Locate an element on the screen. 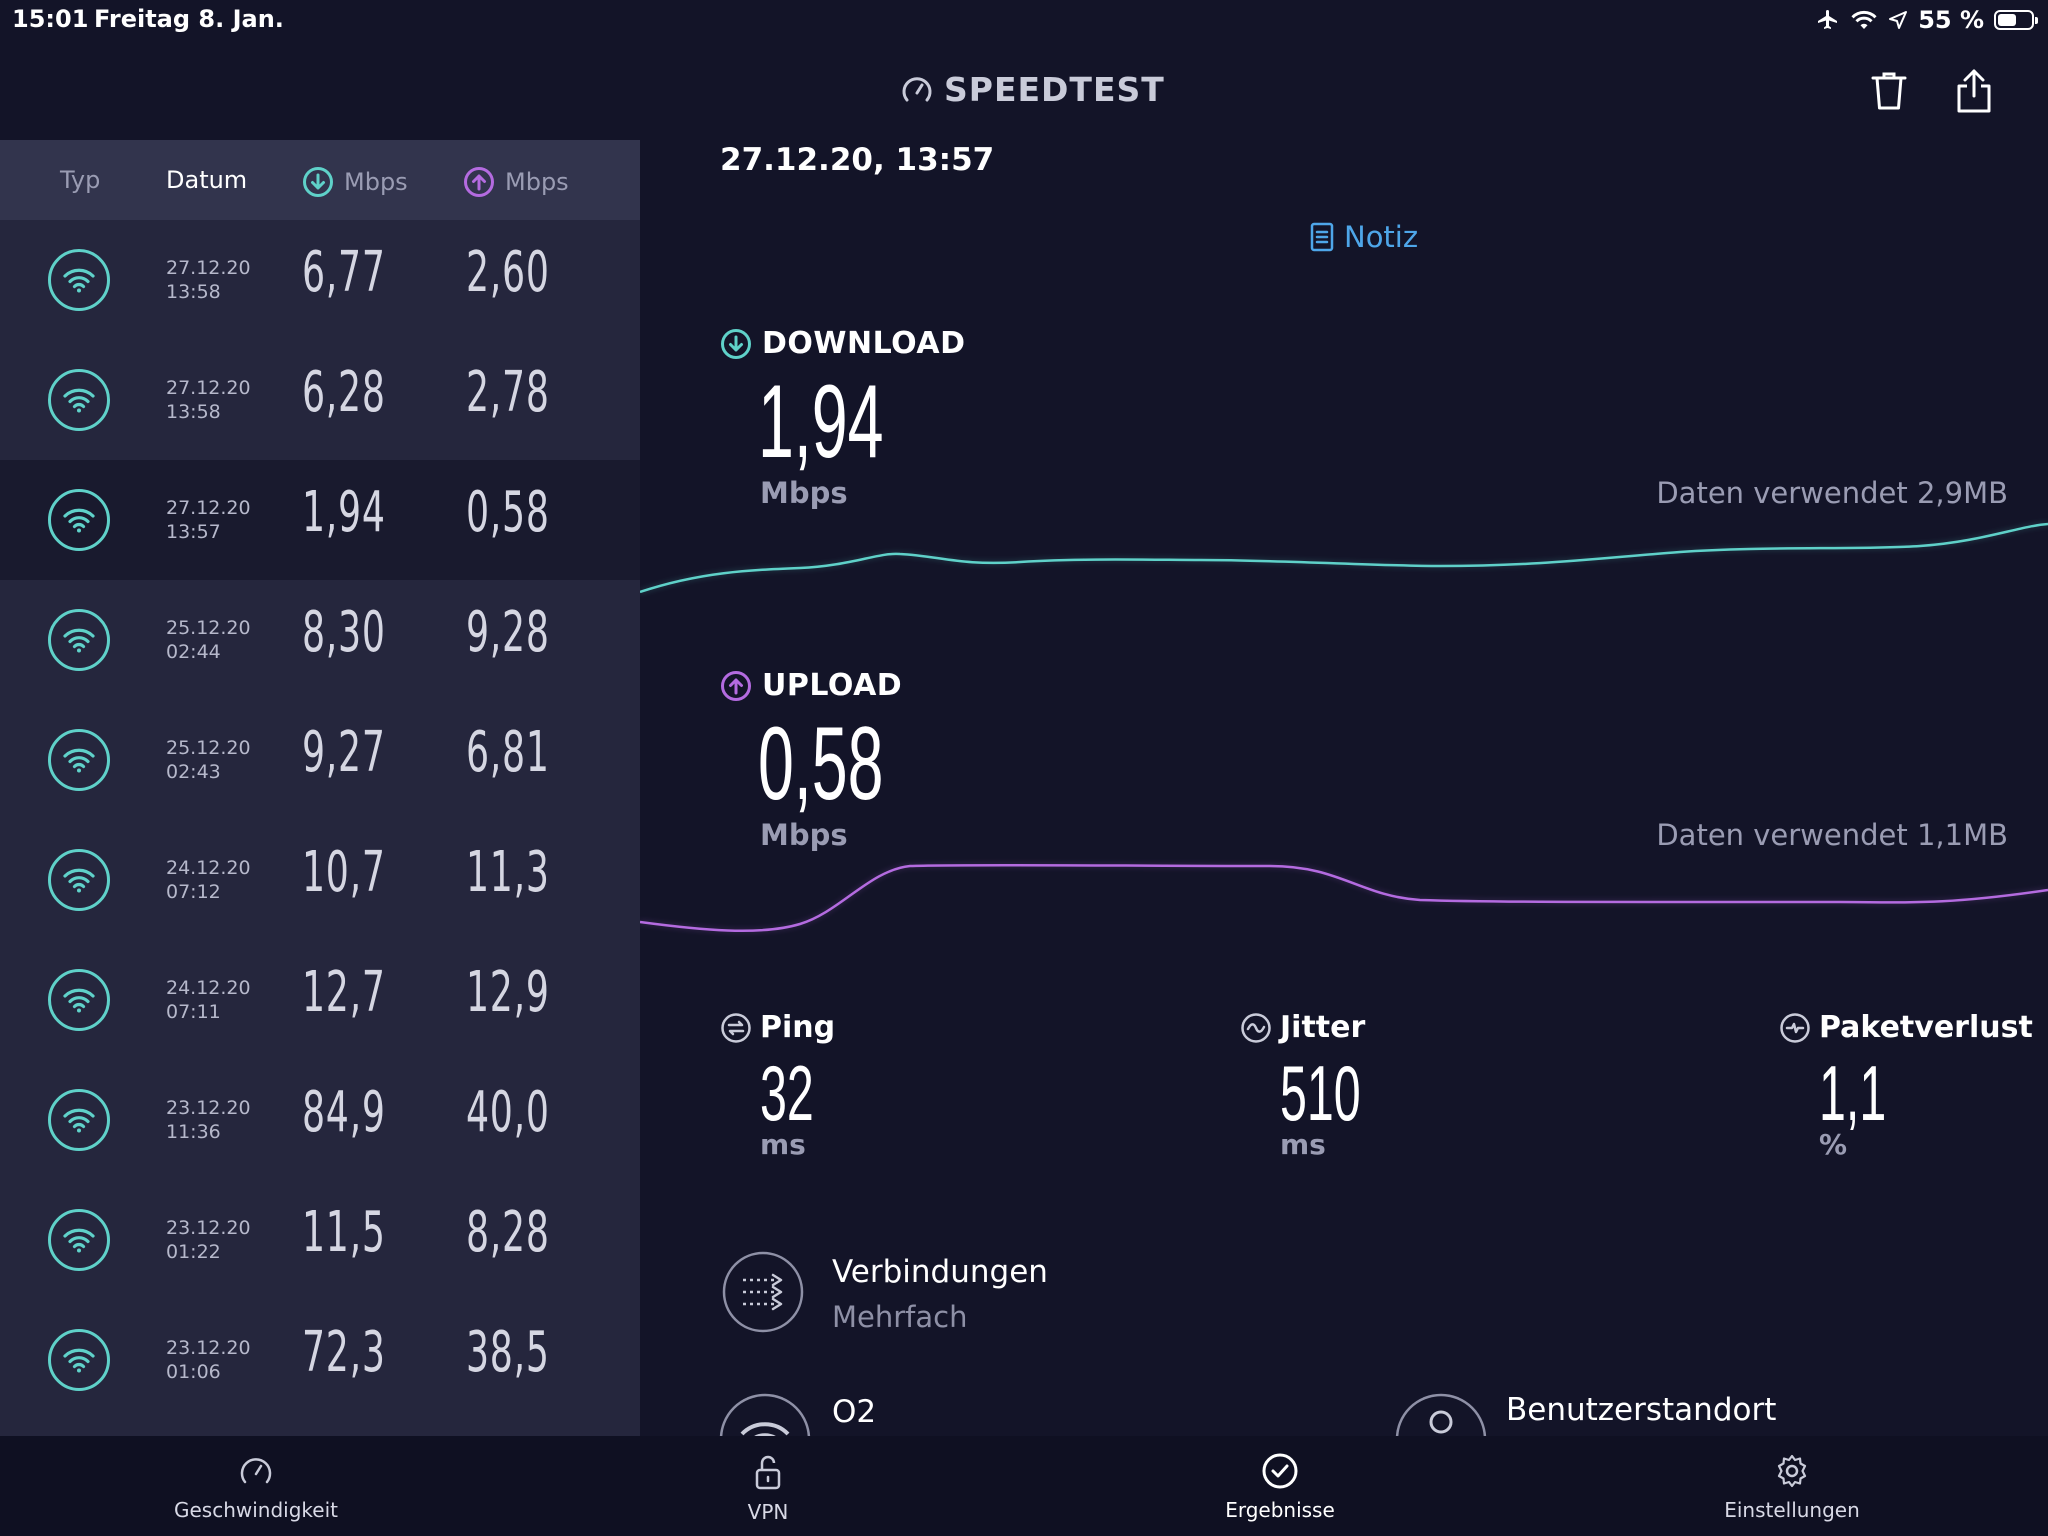  history-row: 25.12.20 02:44 8,30 9,28 is located at coordinates (320, 640).